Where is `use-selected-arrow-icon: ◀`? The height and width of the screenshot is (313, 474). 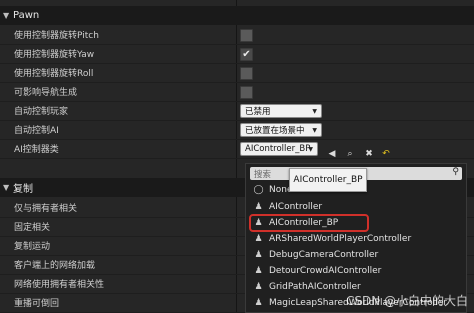
use-selected-arrow-icon: ◀ is located at coordinates (332, 154).